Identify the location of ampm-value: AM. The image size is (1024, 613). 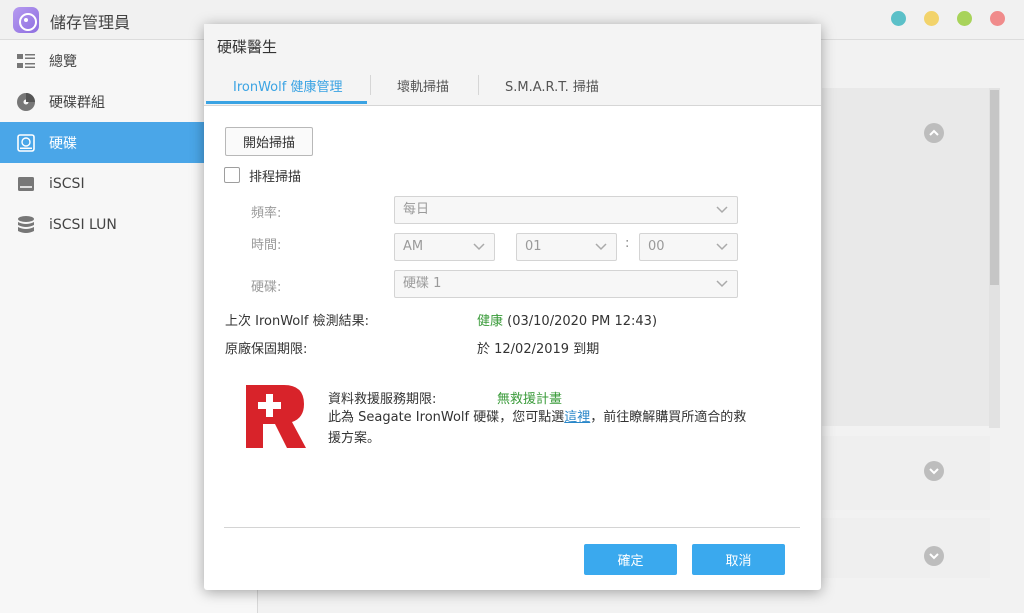
(413, 246).